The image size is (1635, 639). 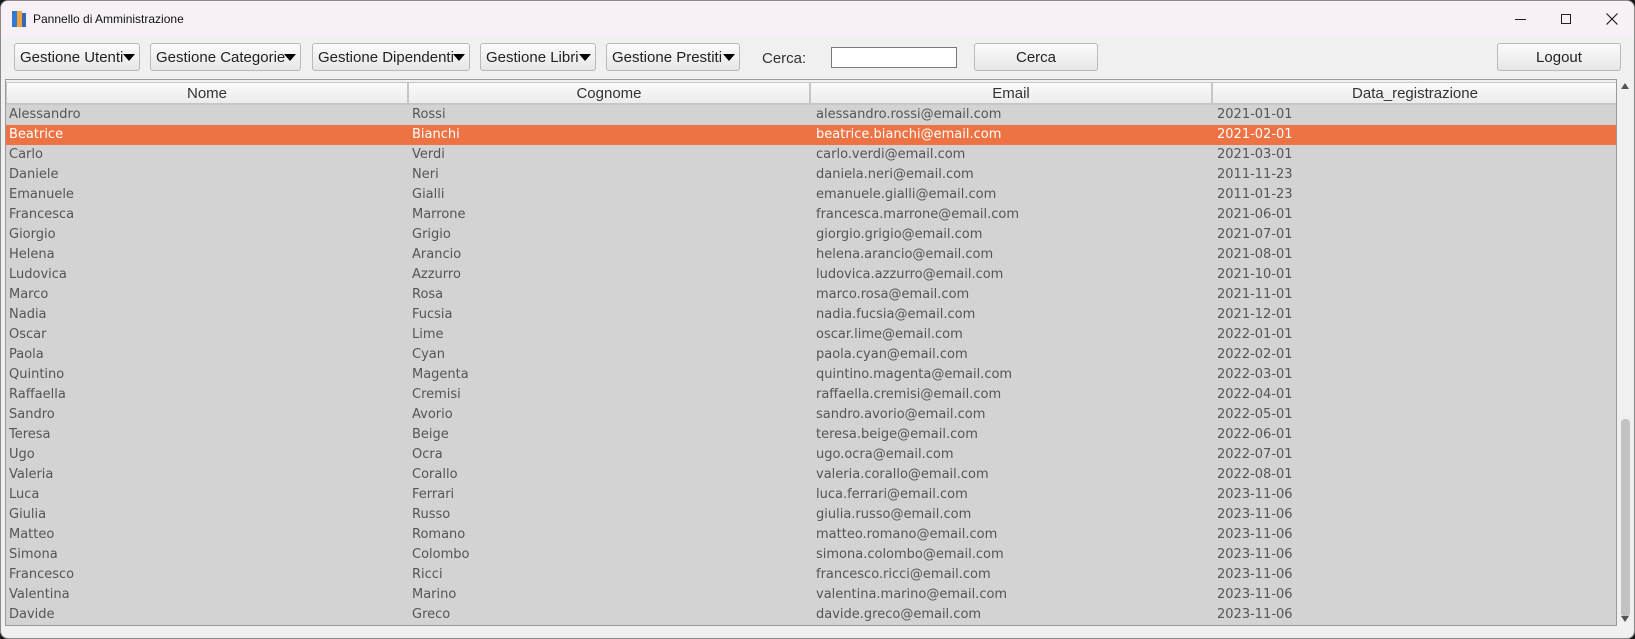 I want to click on table-cell: 2021-12-01, so click(x=1255, y=314).